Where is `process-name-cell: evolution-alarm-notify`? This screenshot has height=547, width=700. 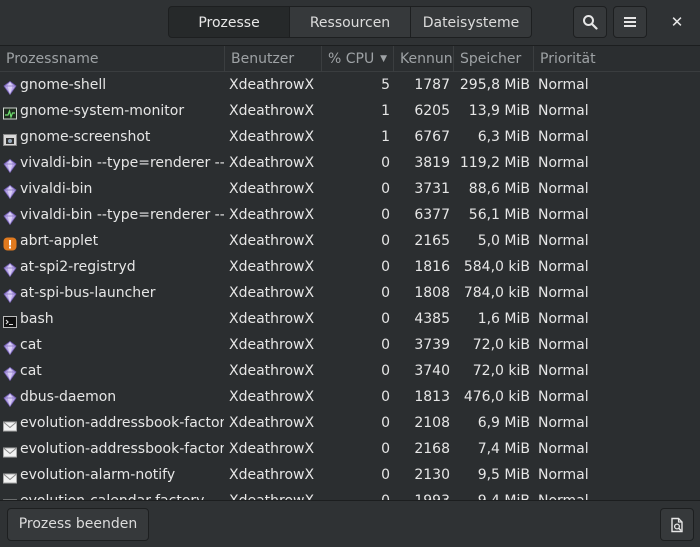 process-name-cell: evolution-alarm-notify is located at coordinates (112, 475).